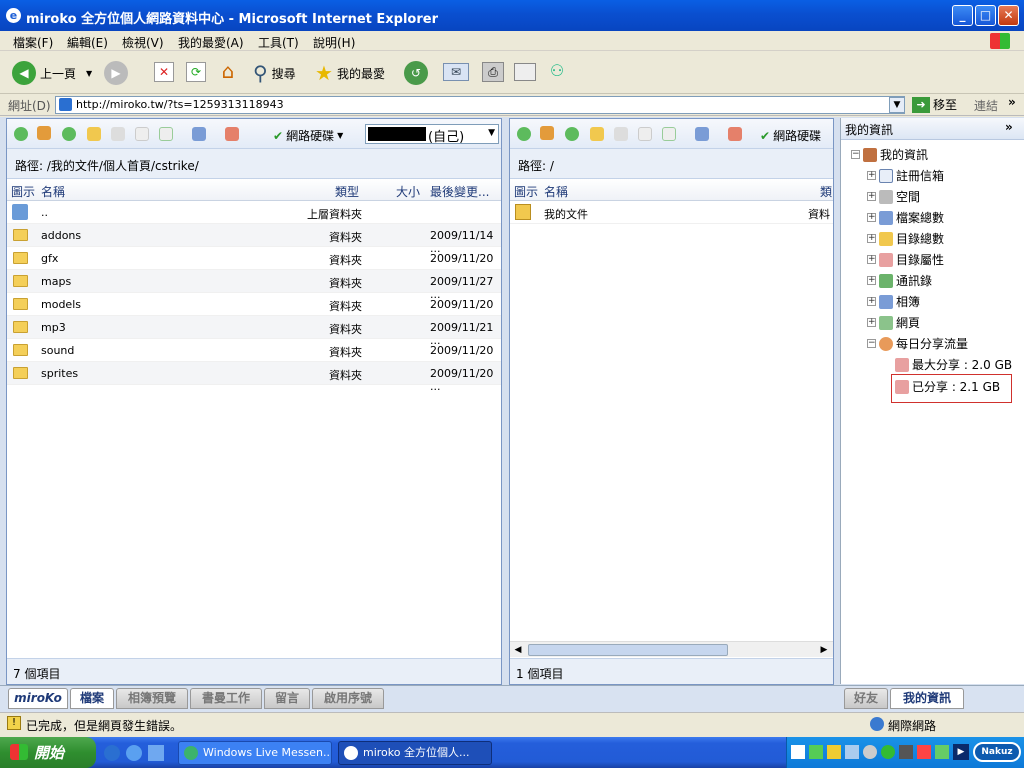 The height and width of the screenshot is (768, 1024). Describe the element at coordinates (14, 723) in the screenshot. I see `warning-icon: !` at that location.